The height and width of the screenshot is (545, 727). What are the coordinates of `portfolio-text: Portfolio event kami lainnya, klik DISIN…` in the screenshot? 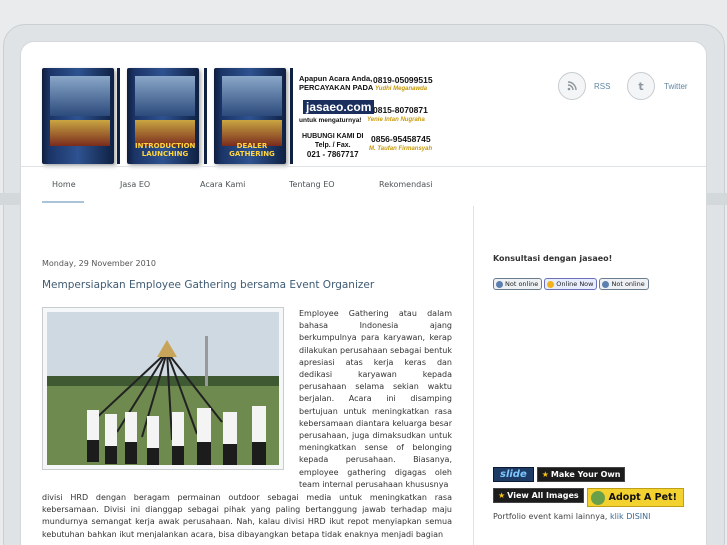 It's located at (572, 516).